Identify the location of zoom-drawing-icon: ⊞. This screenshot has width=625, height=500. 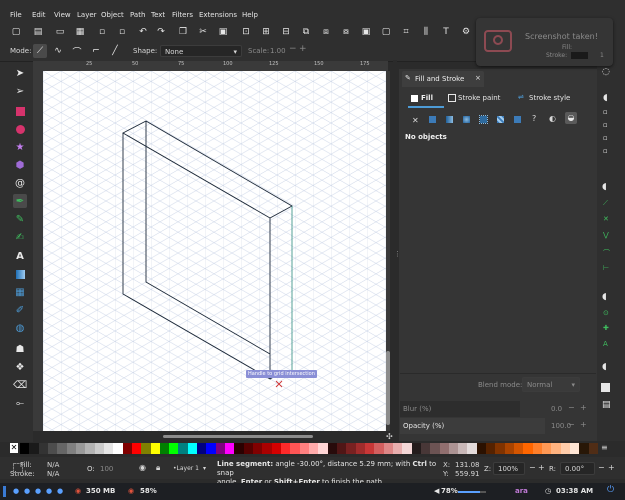
(266, 32).